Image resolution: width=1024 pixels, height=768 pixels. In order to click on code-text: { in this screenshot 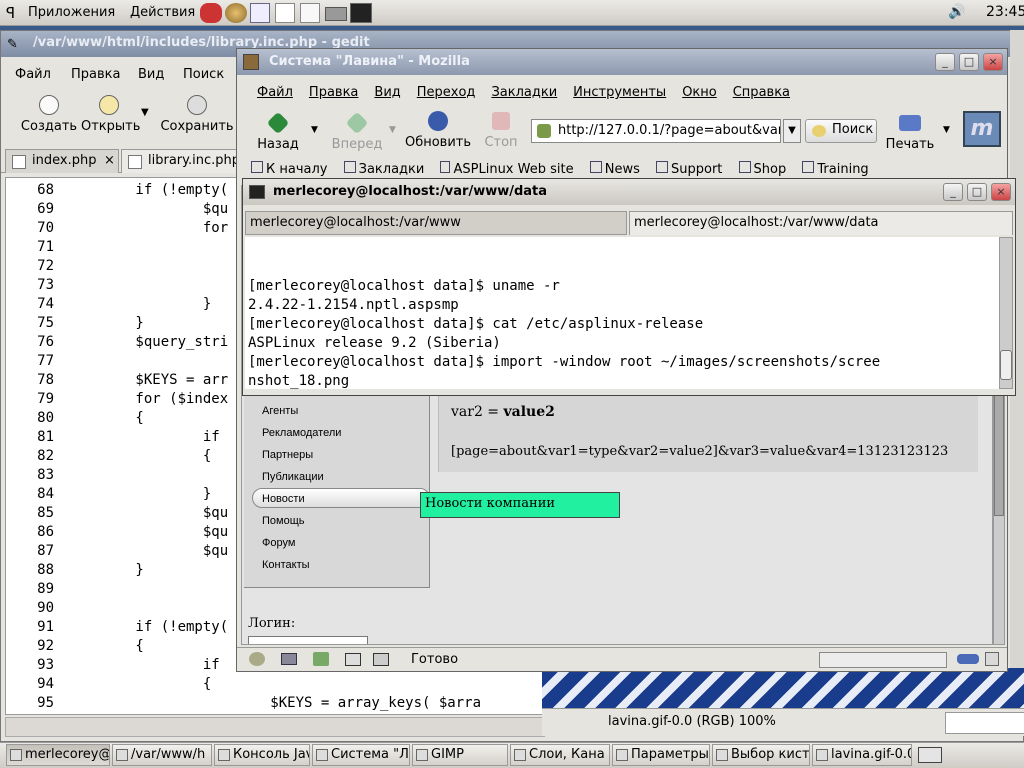, I will do `click(140, 456)`.